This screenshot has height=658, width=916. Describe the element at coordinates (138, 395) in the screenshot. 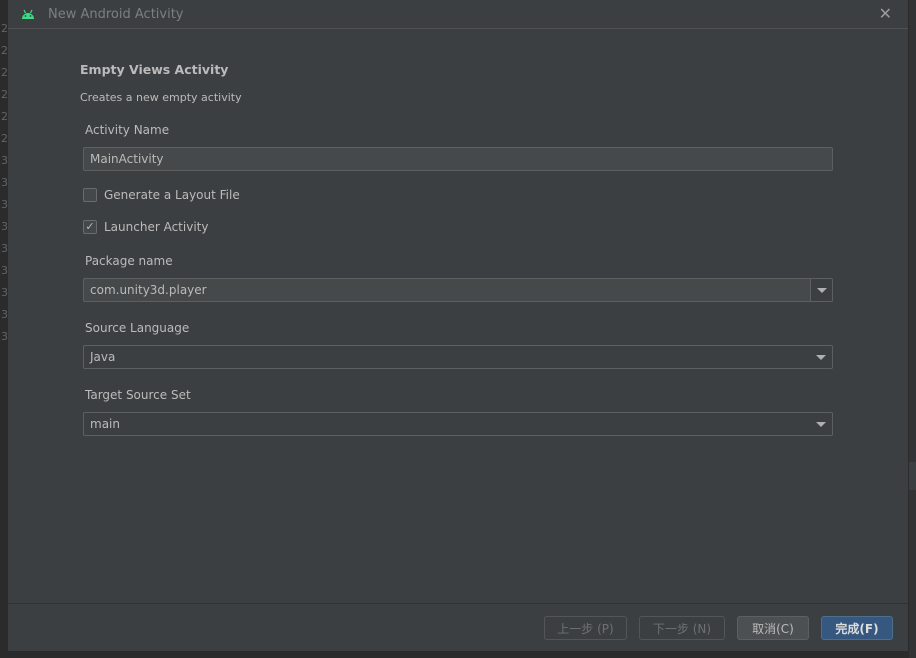

I see `target-source-set-label: Target Source Set` at that location.